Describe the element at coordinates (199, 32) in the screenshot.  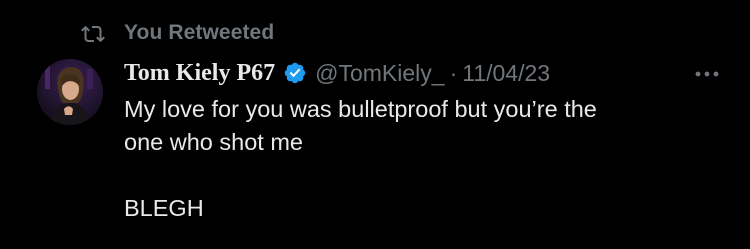
I see `retweet-label: You Retweeted` at that location.